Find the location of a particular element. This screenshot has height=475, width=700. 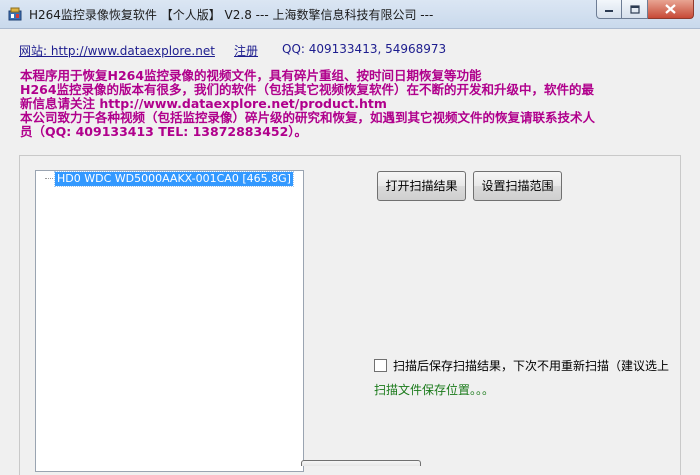

qq-contact: QQ: 409133413, 54968973 is located at coordinates (364, 49).